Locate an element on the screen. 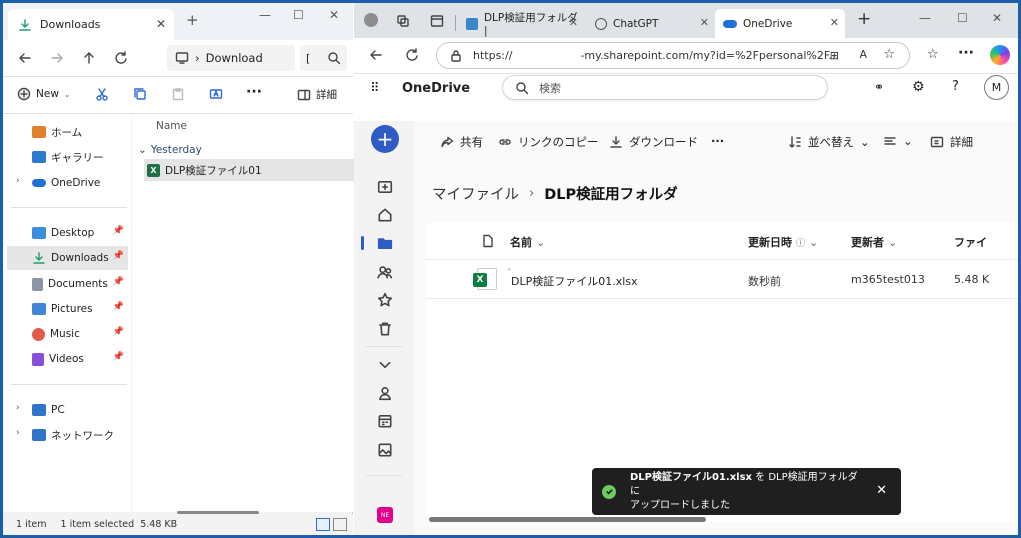  forward-button is located at coordinates (57, 58).